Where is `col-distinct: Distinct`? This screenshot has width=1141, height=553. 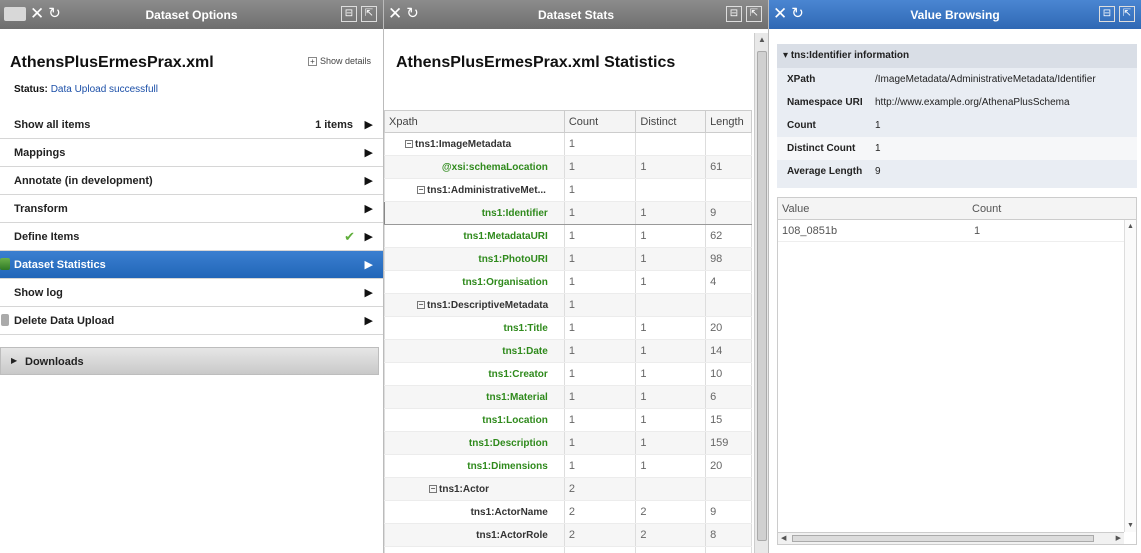 col-distinct: Distinct is located at coordinates (671, 121).